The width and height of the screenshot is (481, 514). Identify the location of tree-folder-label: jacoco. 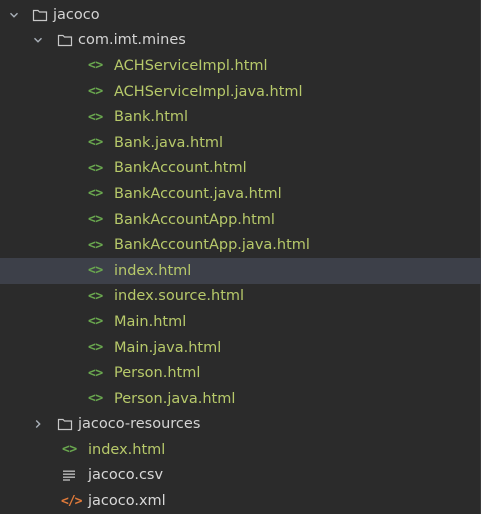
(76, 14).